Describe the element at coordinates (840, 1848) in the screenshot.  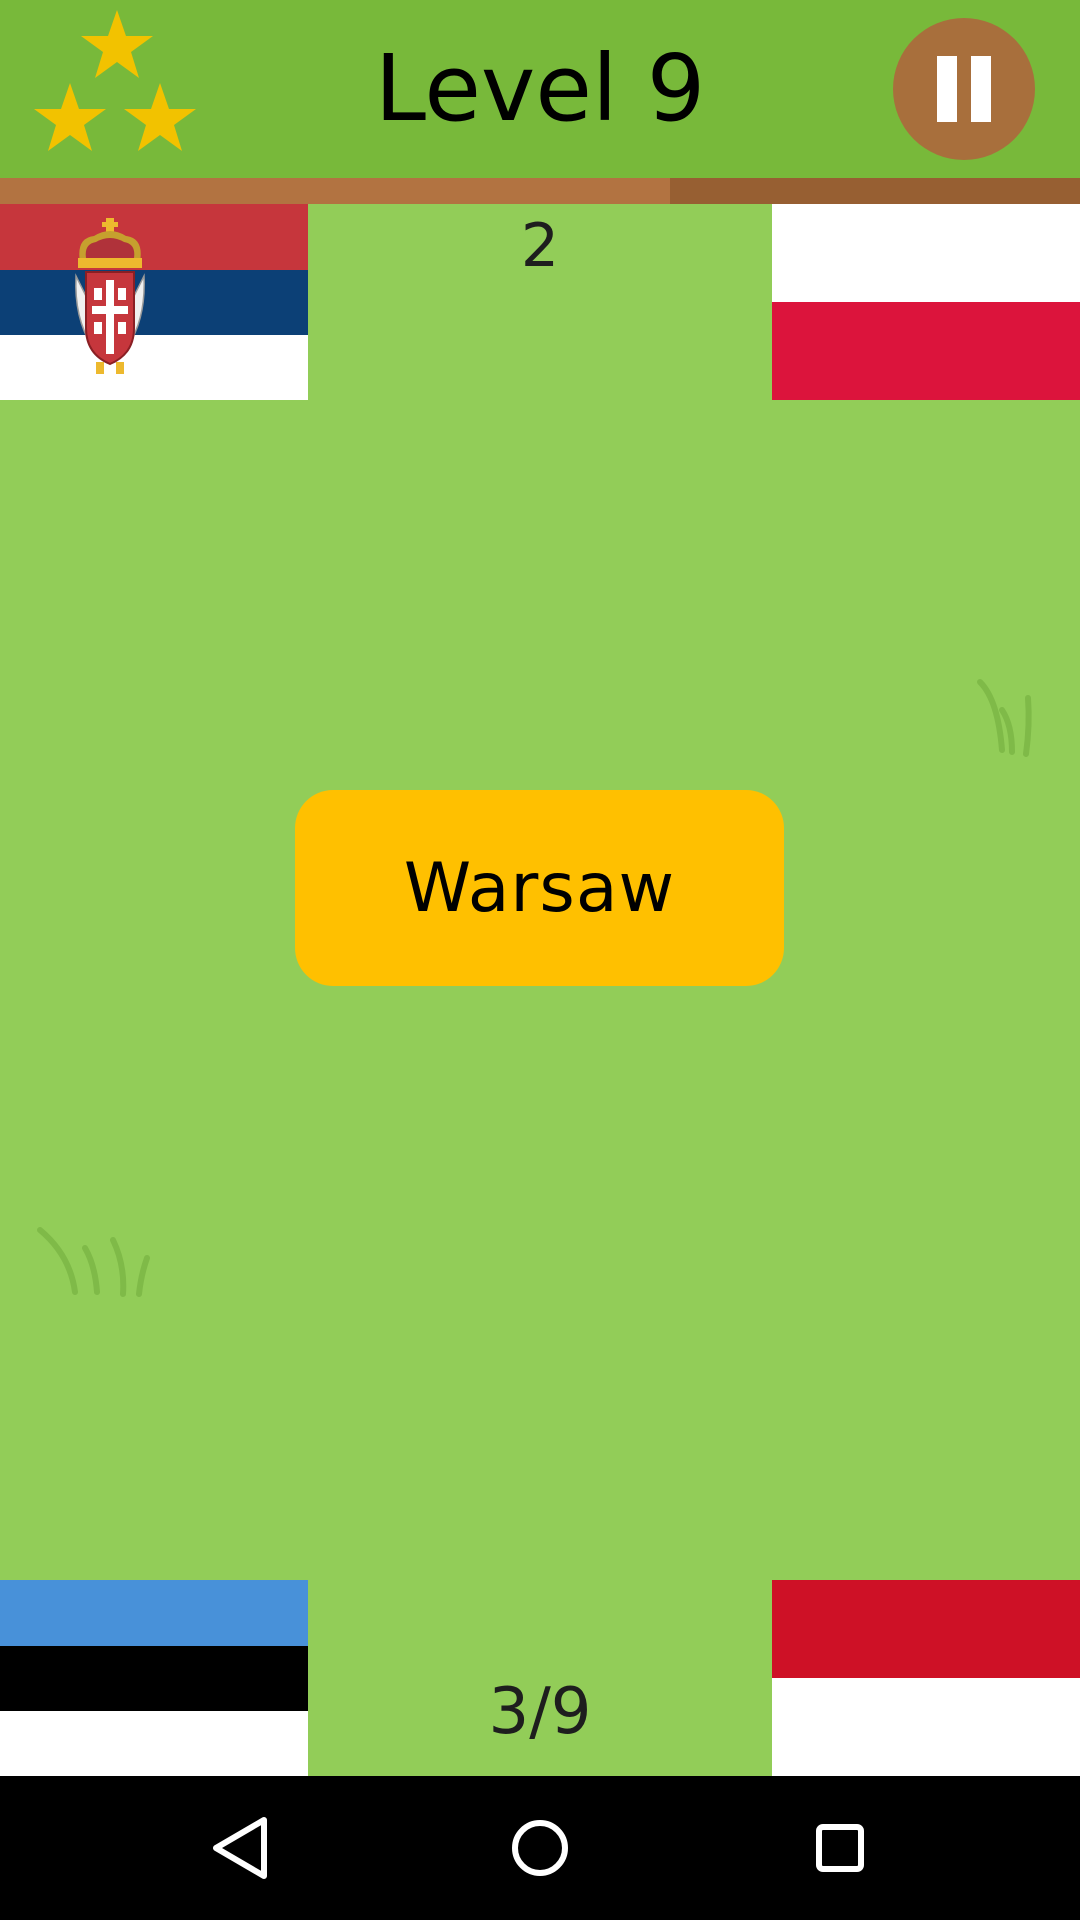
I see `recents-square-icon` at that location.